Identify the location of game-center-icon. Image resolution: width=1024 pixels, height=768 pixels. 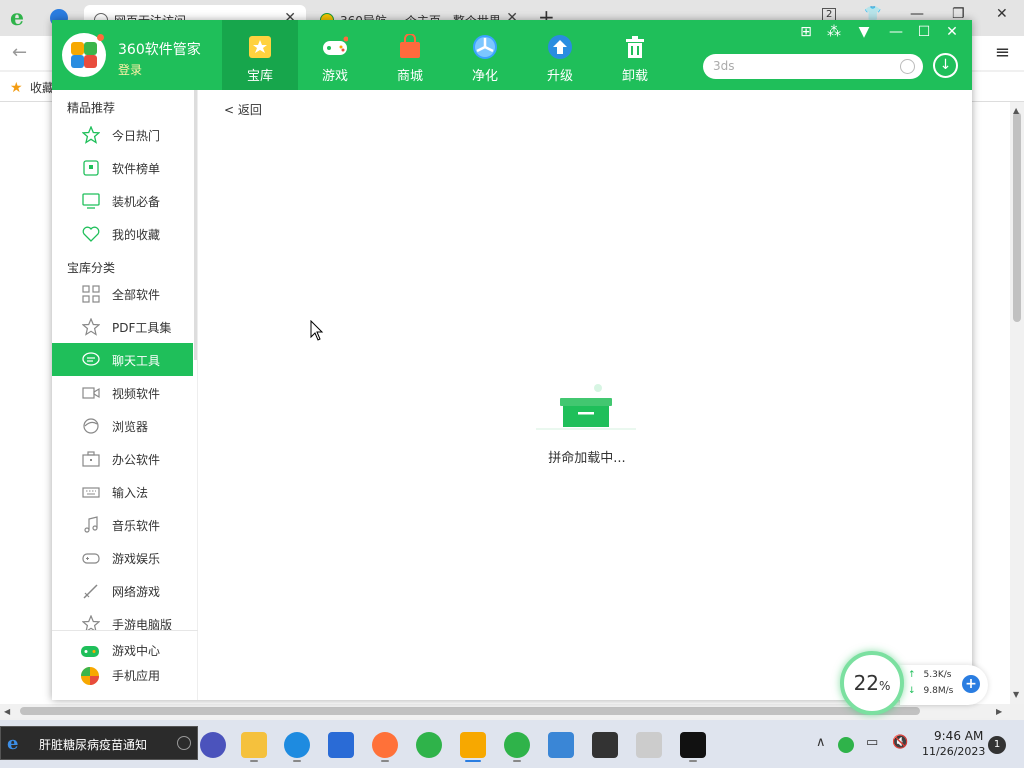
(90, 651).